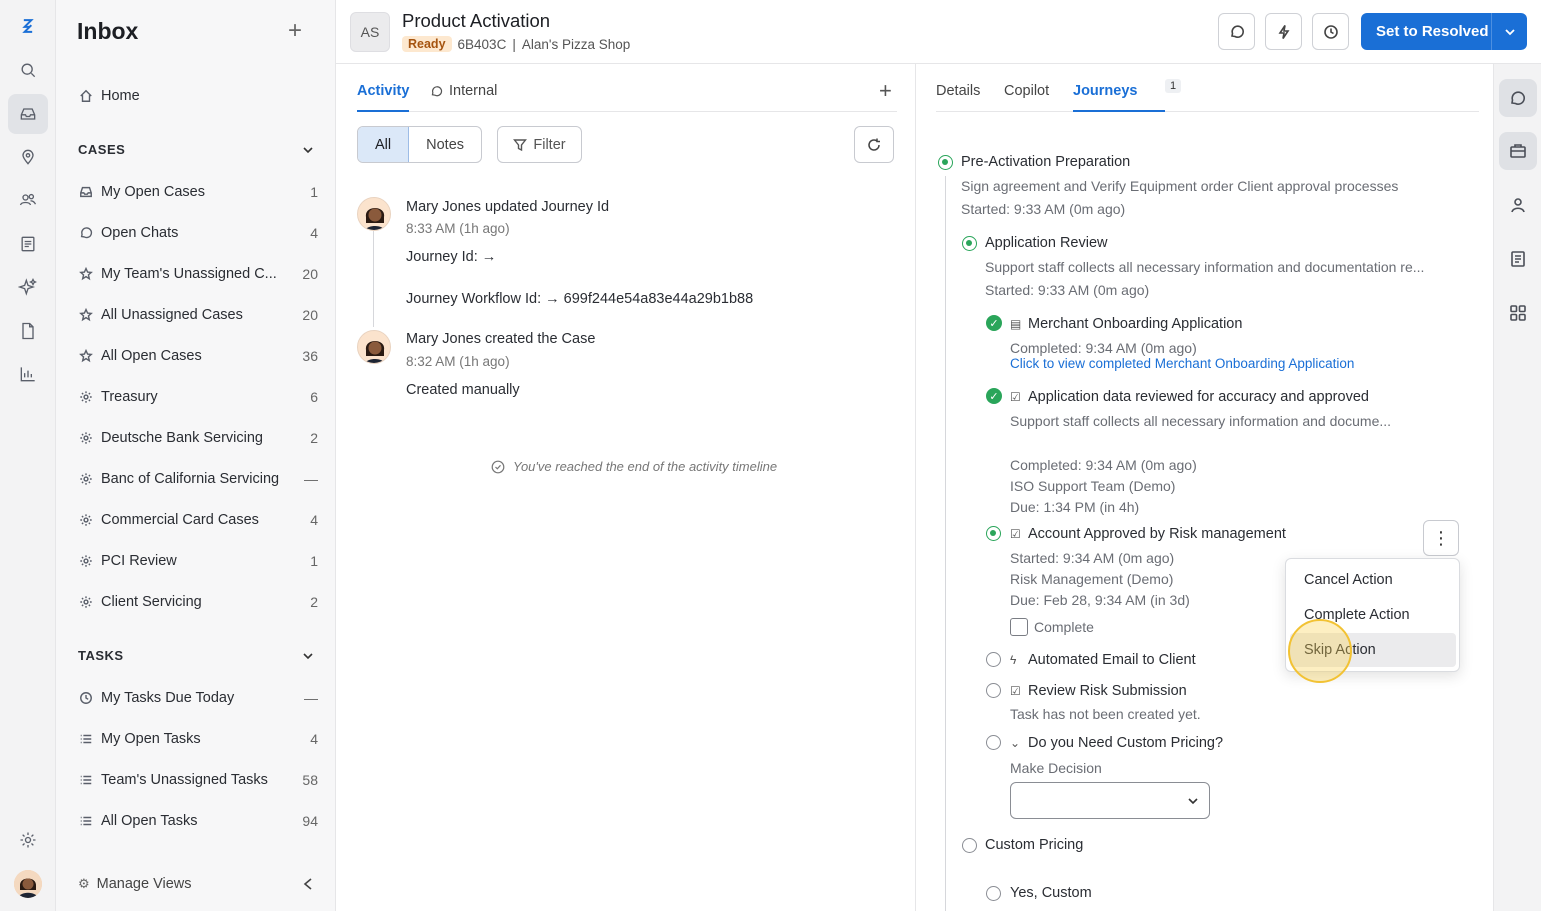 Image resolution: width=1541 pixels, height=911 pixels. What do you see at coordinates (473, 91) in the screenshot?
I see `tab-internal-label: Internal` at bounding box center [473, 91].